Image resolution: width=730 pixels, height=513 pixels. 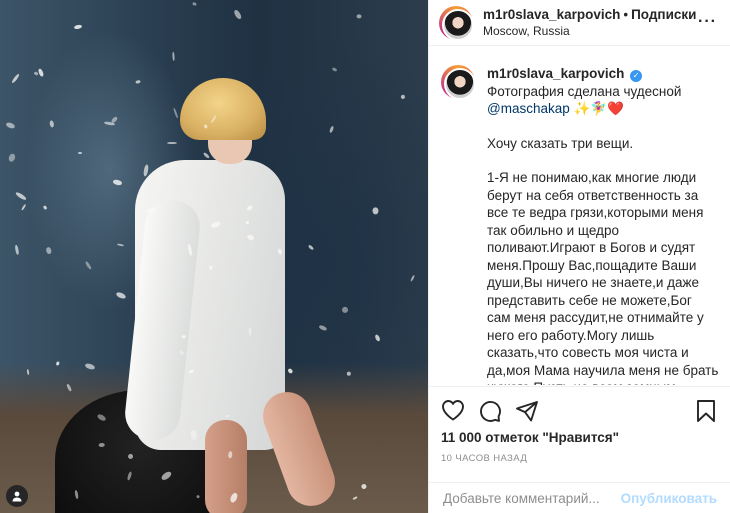 What do you see at coordinates (532, 498) in the screenshot?
I see `comment-input` at bounding box center [532, 498].